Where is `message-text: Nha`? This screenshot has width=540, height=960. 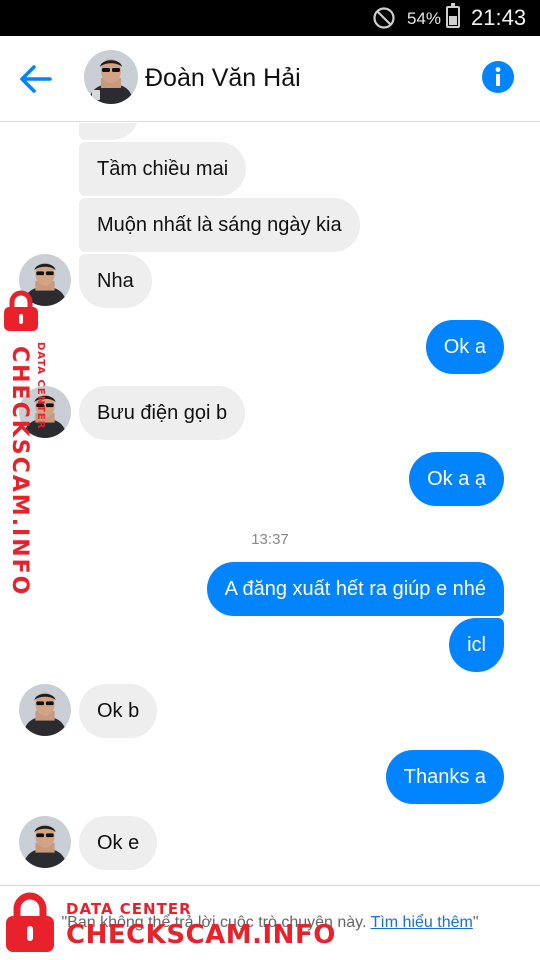
message-text: Nha is located at coordinates (115, 281).